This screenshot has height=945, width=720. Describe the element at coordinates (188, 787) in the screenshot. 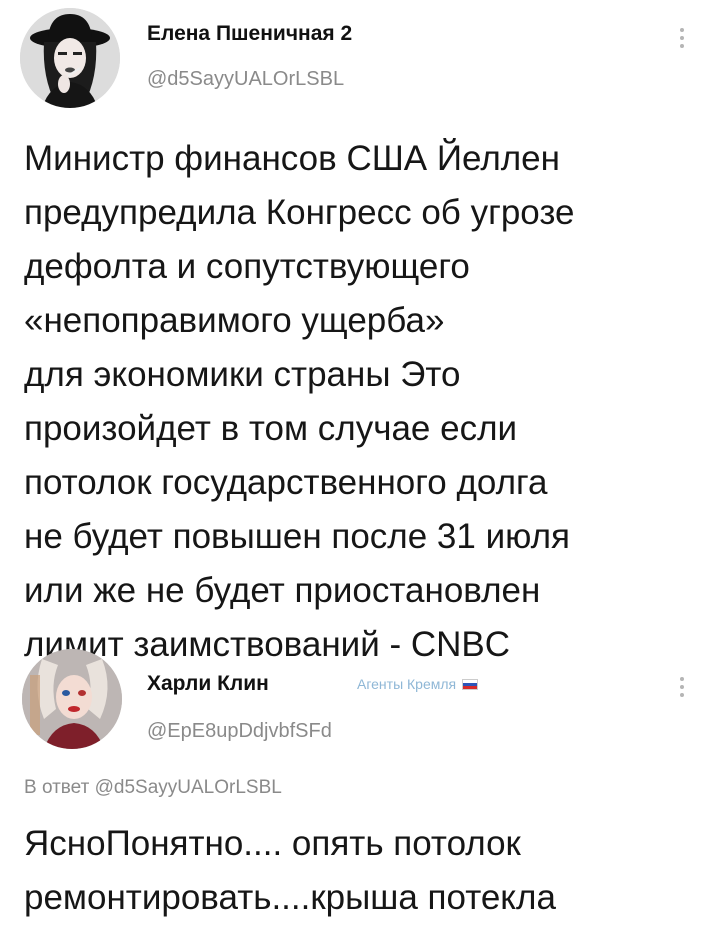

I see `reply-mention-link: @d5SayyUALOrLSBL` at that location.